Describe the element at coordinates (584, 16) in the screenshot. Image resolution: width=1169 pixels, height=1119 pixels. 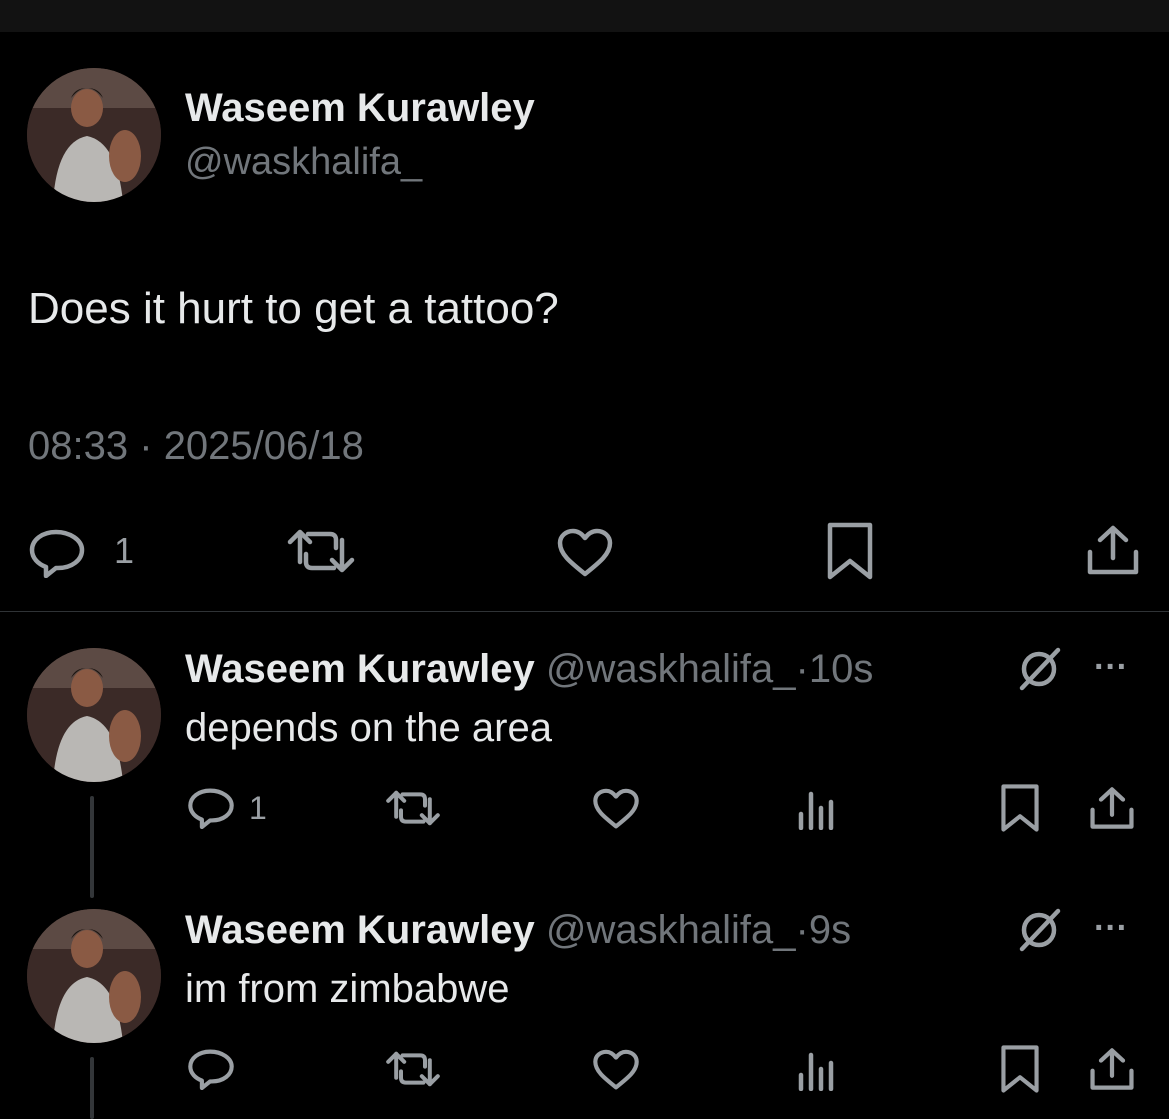
I see `status-bar` at that location.